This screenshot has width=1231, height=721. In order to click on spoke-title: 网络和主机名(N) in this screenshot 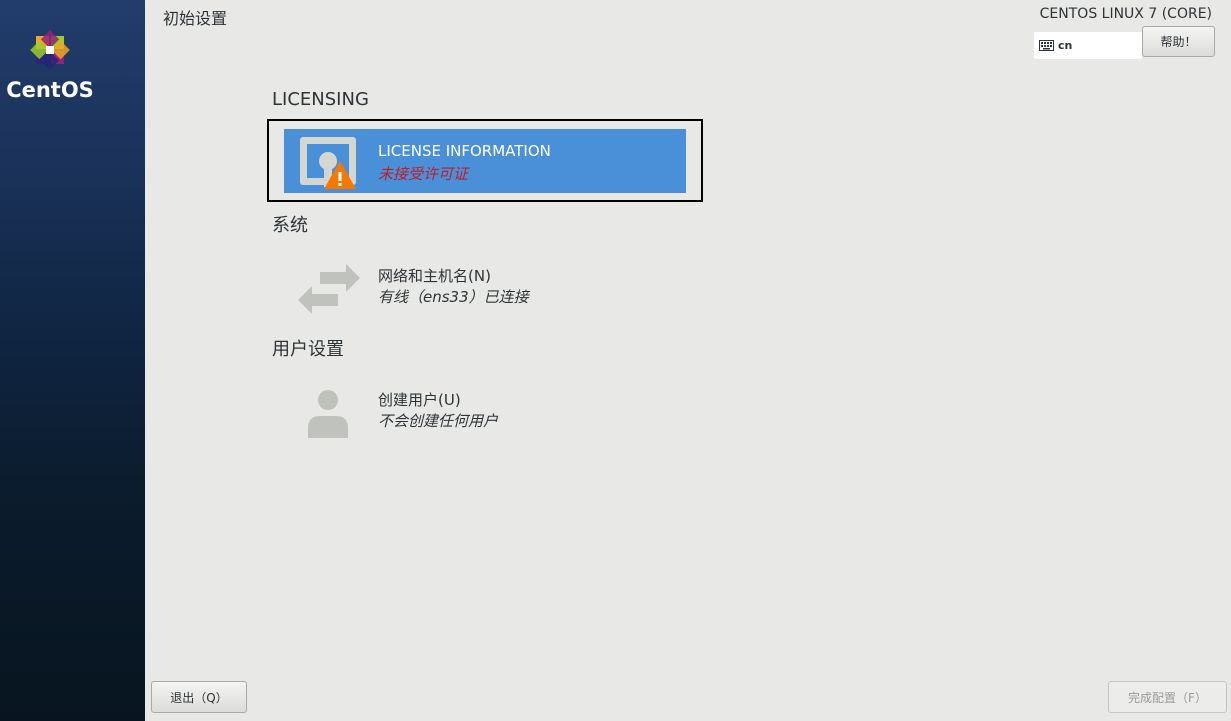, I will do `click(434, 276)`.